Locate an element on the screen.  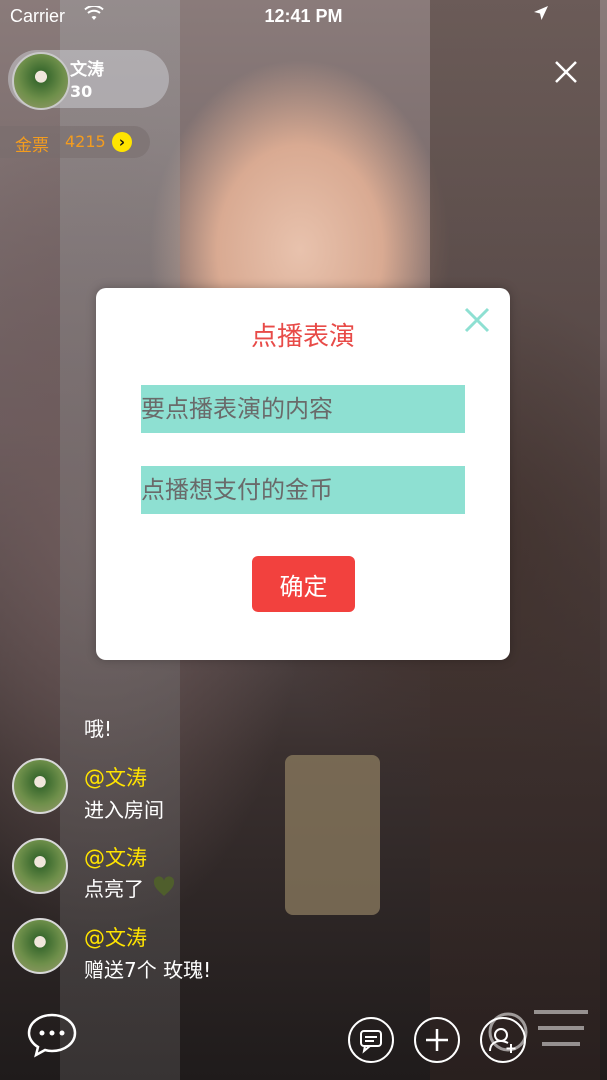
background-dress is located at coordinates (332, 835).